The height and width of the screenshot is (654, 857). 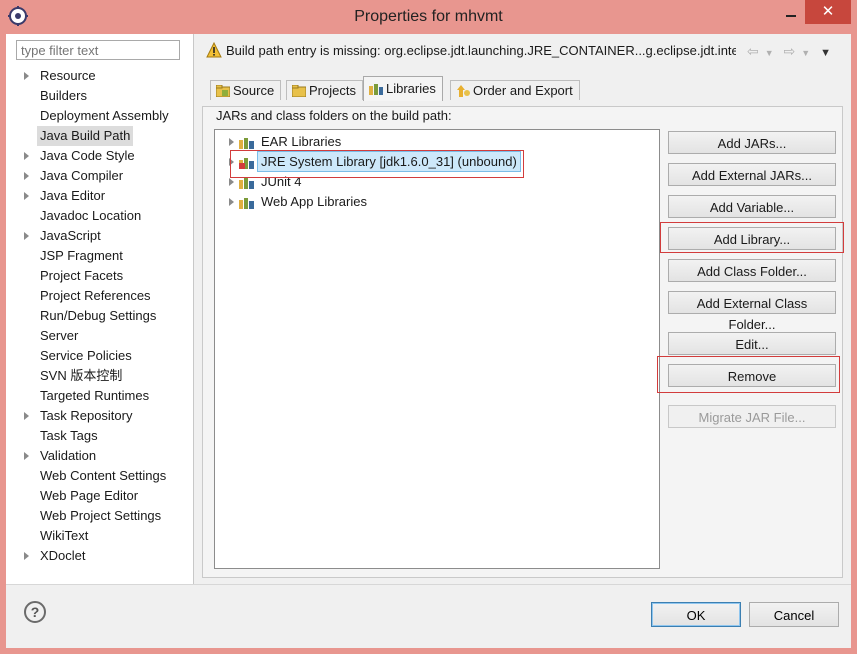 I want to click on tree-item: Task Tags, so click(x=99, y=436).